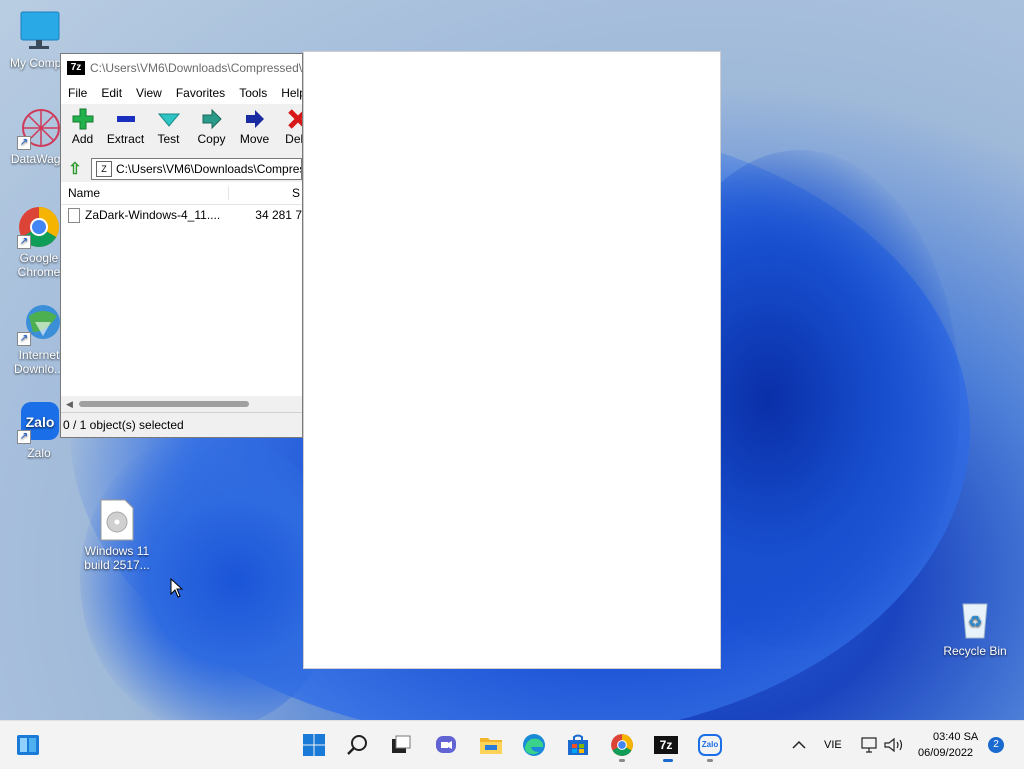 This screenshot has height=769, width=1024. What do you see at coordinates (622, 760) in the screenshot?
I see `chrome-running-indicator` at bounding box center [622, 760].